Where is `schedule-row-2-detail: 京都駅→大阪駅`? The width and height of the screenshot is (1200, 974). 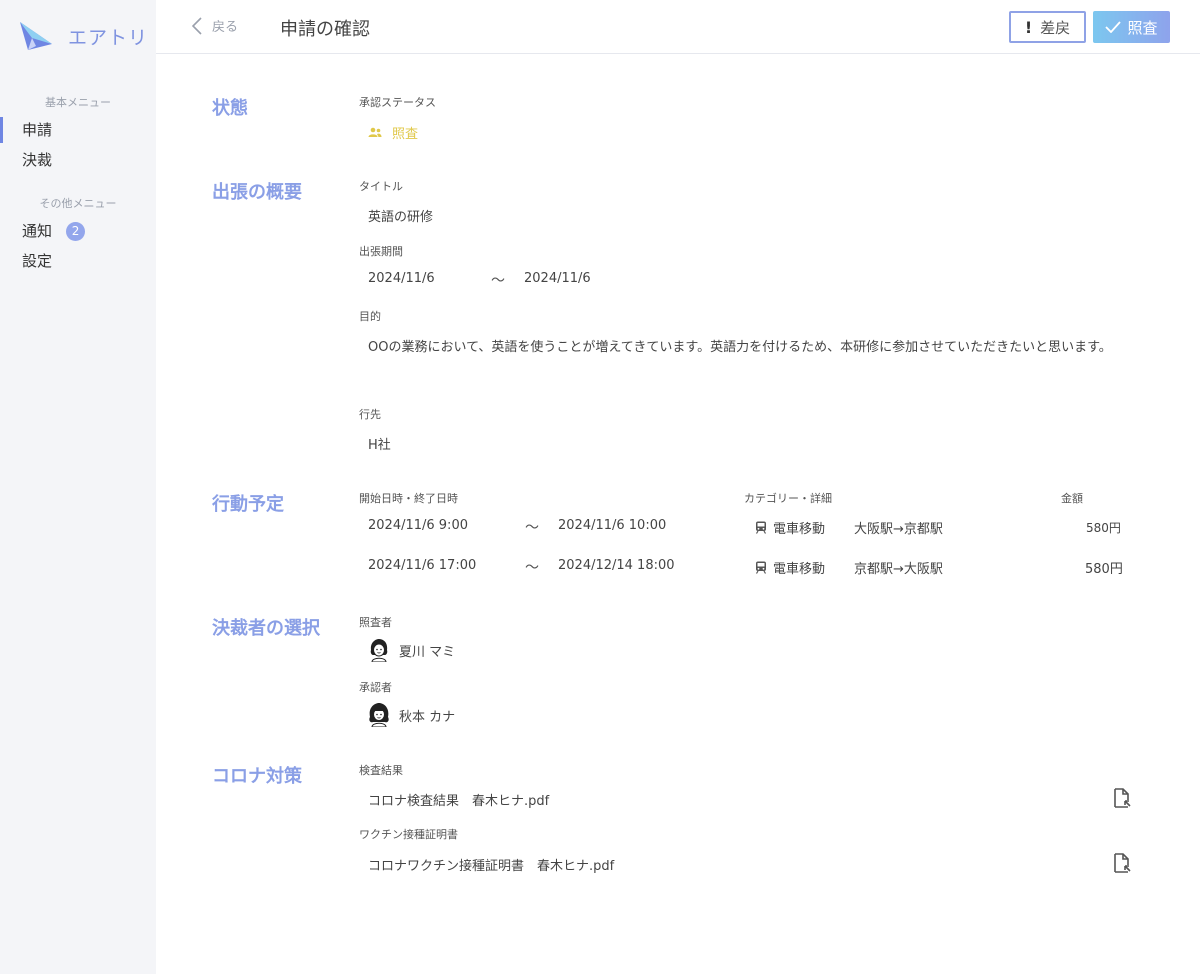
schedule-row-2-detail: 京都駅→大阪駅 is located at coordinates (898, 569).